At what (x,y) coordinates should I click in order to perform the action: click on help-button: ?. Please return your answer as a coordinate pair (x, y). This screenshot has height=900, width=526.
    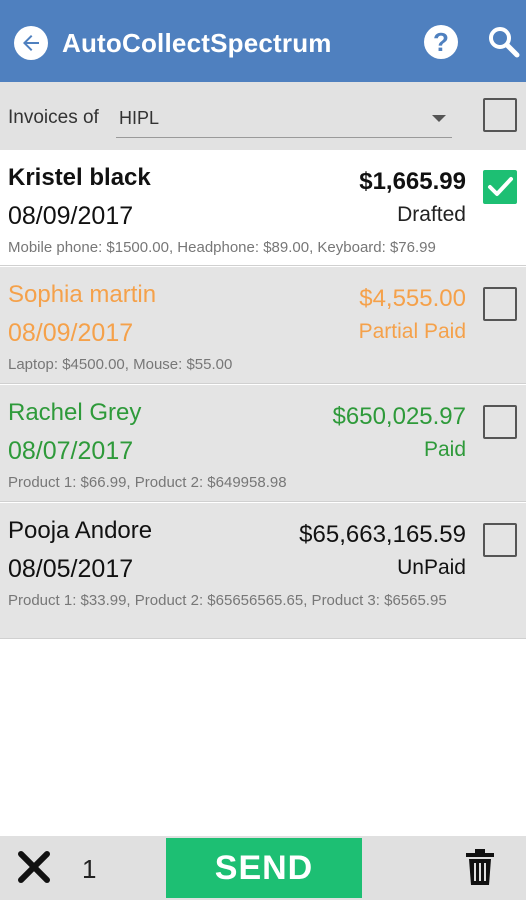
    Looking at the image, I should click on (441, 42).